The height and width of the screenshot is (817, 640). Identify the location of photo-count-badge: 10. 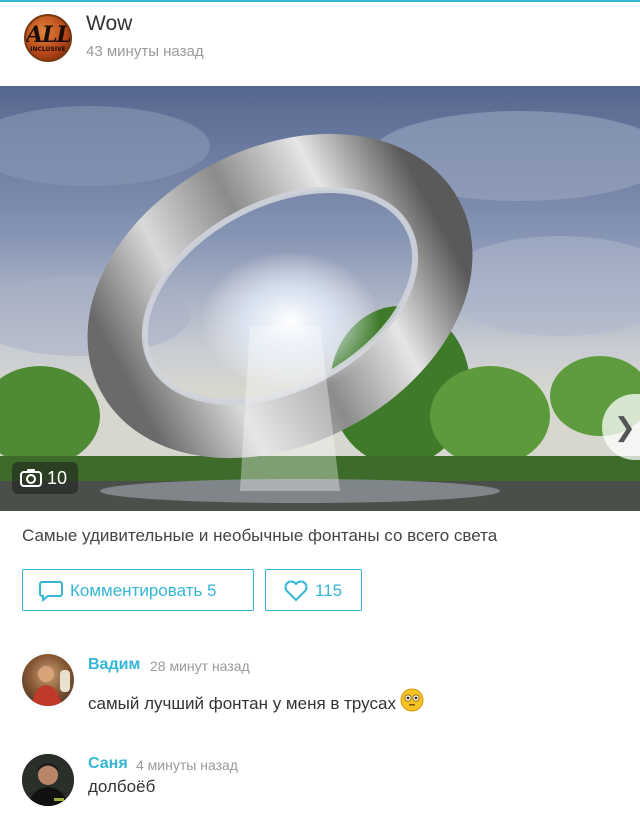
(45, 478).